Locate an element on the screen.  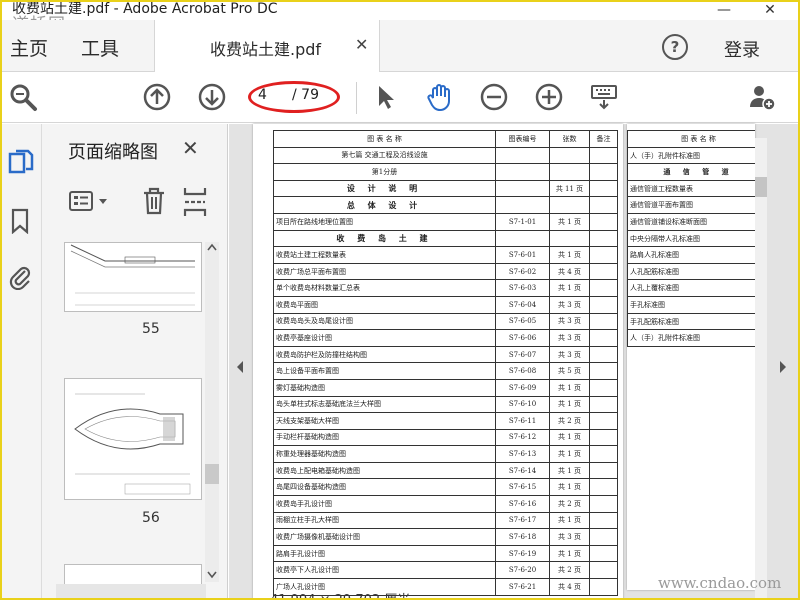
hand-tool-icon is located at coordinates (440, 97).